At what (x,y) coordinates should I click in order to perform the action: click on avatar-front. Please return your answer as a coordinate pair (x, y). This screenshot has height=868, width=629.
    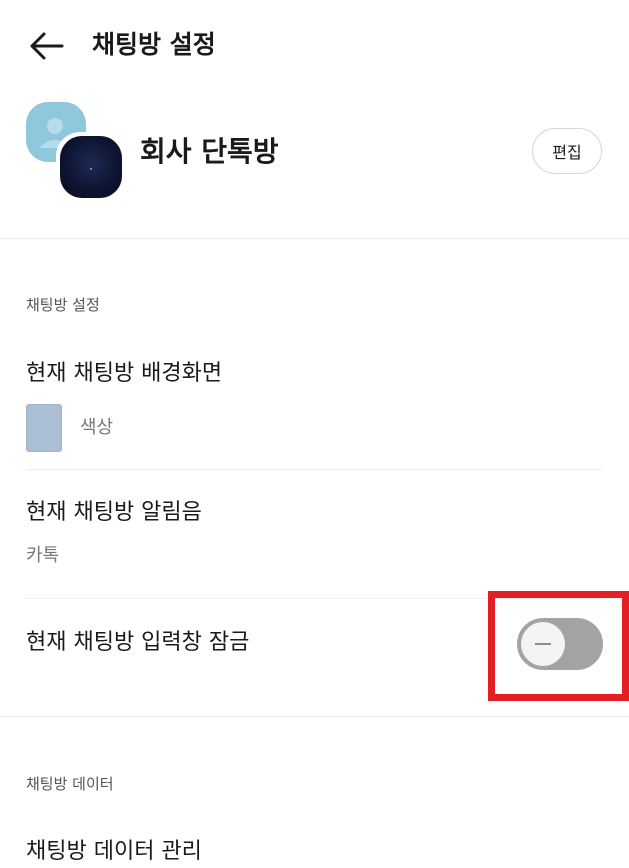
    Looking at the image, I should click on (91, 167).